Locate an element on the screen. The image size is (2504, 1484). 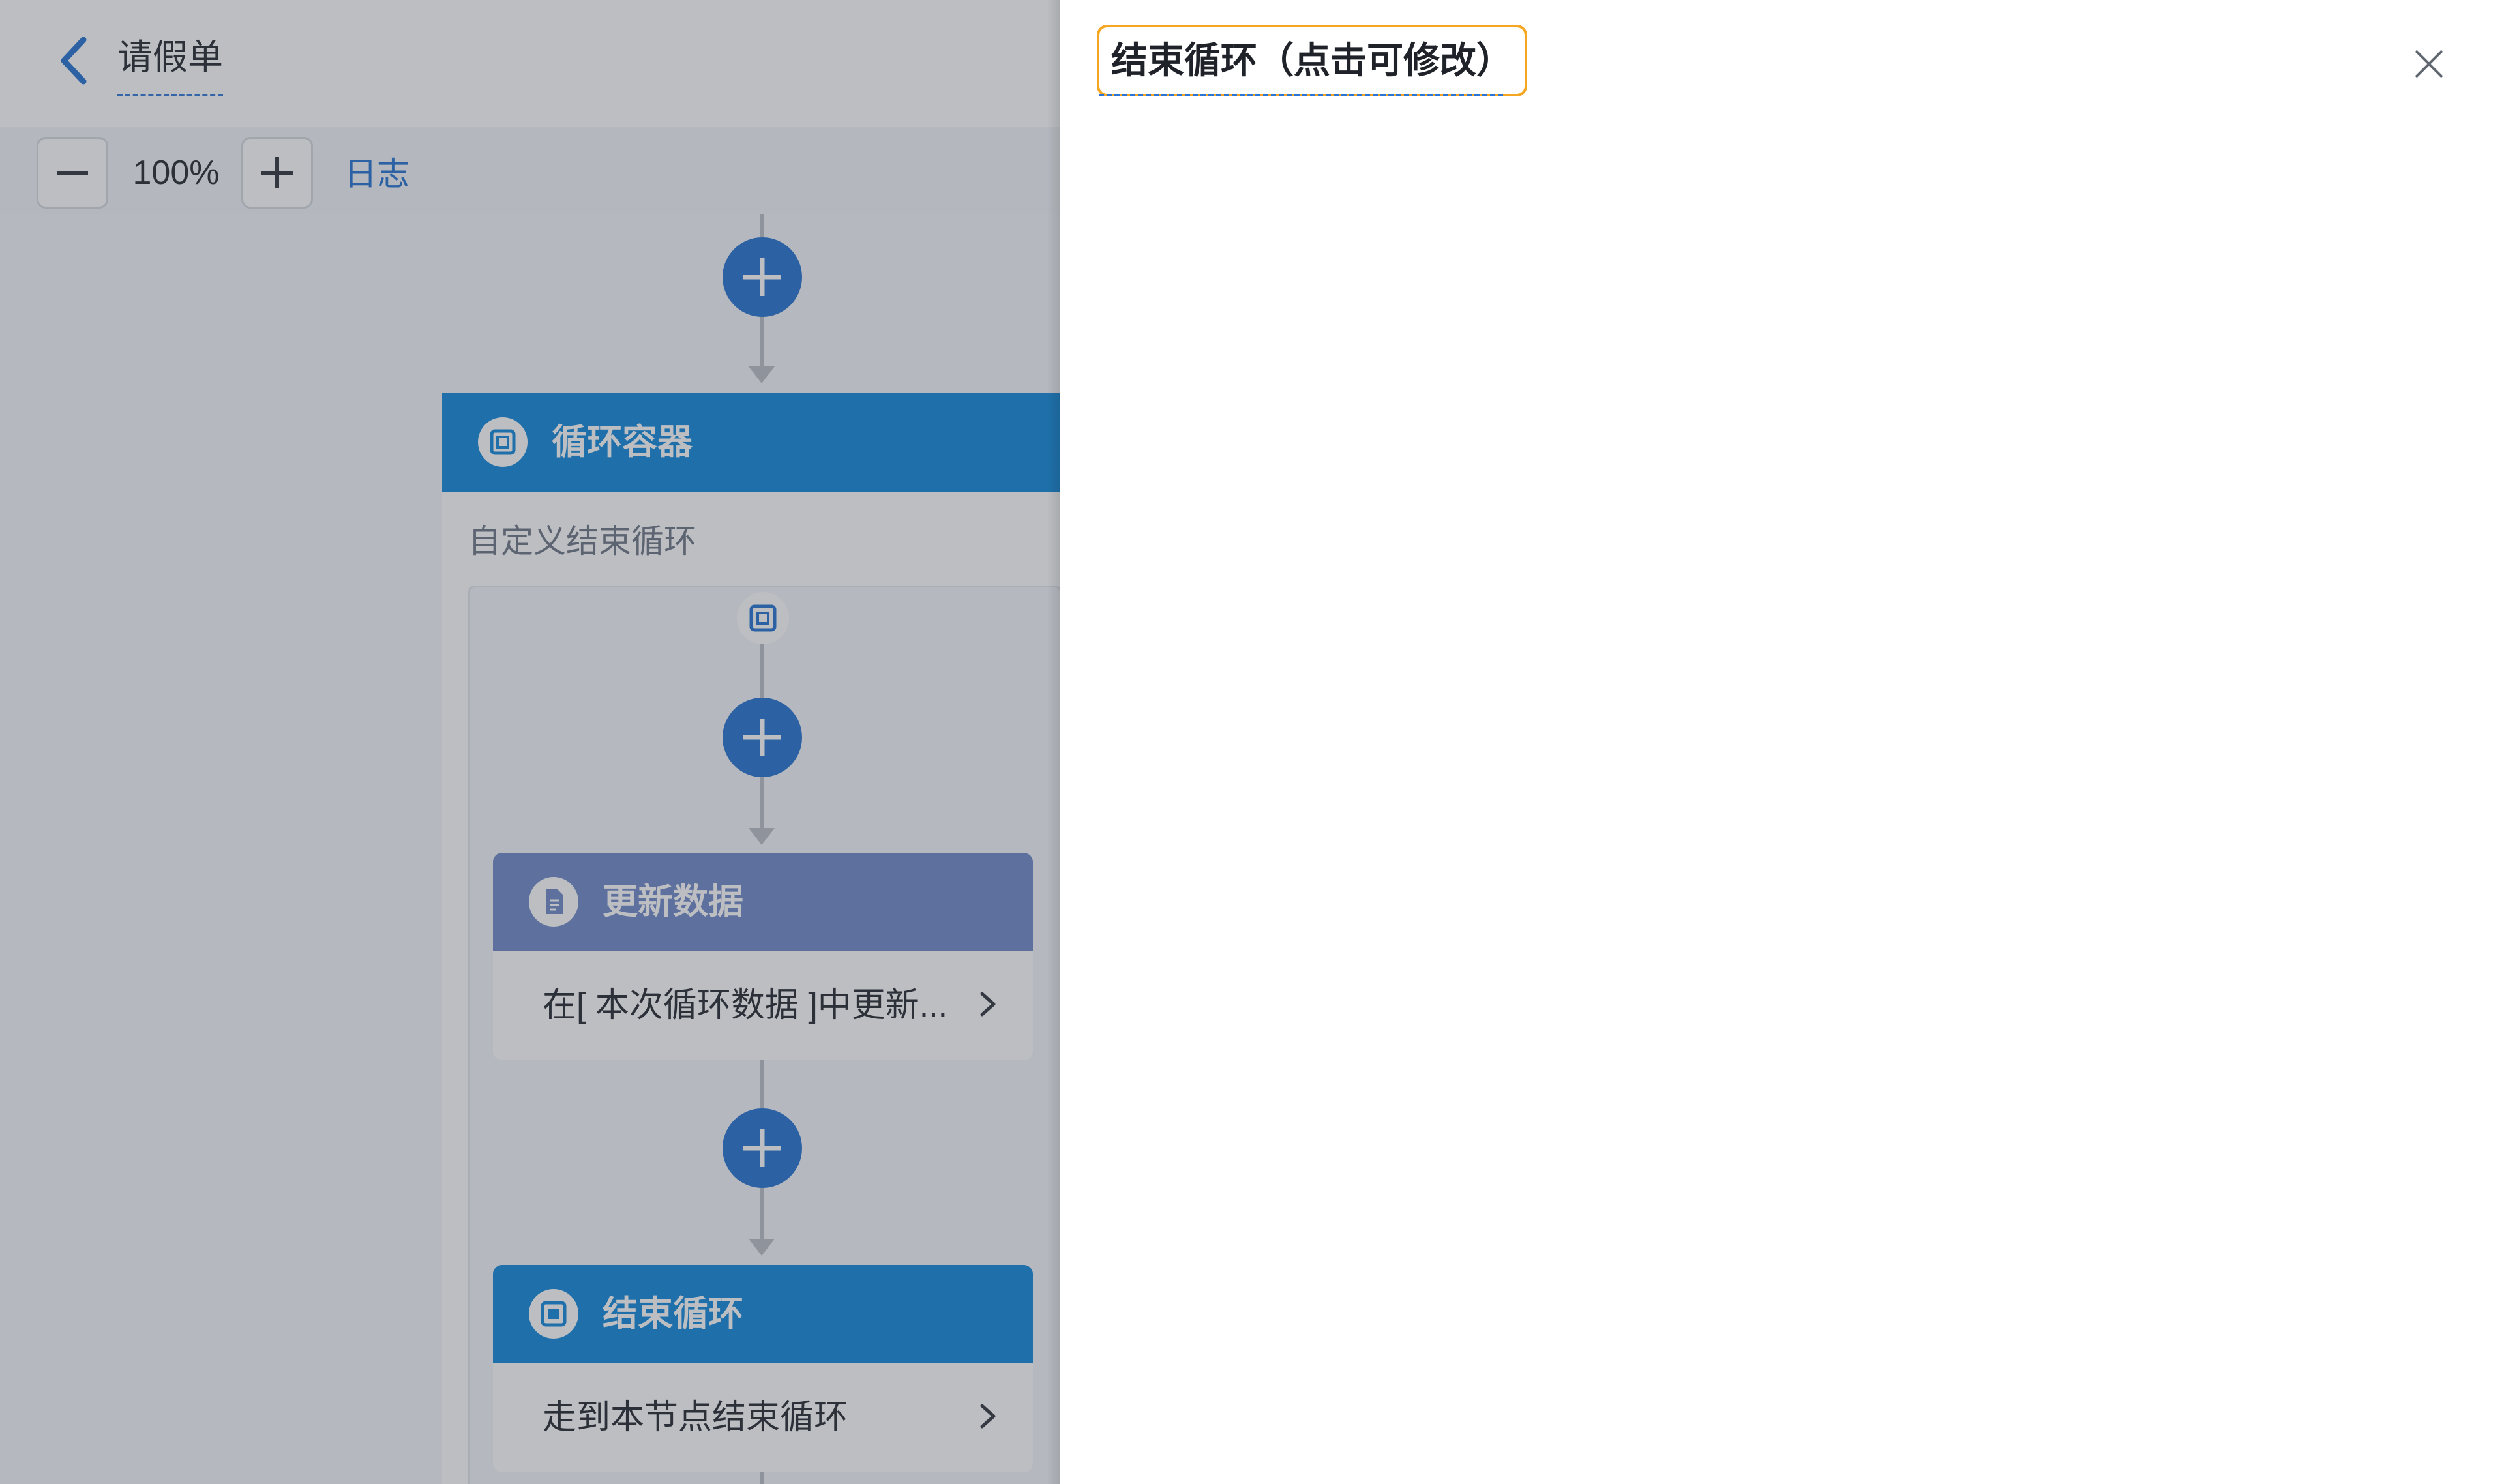
loop-container-header: 循环容器 is located at coordinates (751, 442).